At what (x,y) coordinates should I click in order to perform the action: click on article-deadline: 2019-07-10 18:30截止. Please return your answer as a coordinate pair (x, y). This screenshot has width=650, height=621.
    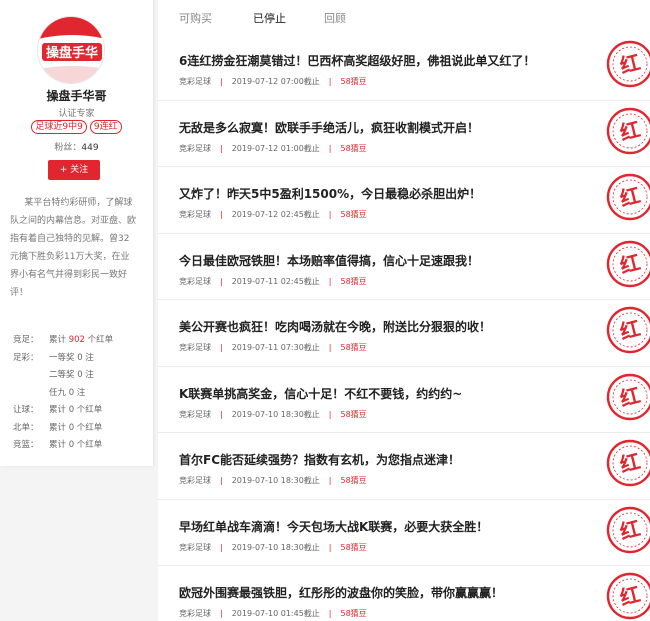
    Looking at the image, I should click on (275, 547).